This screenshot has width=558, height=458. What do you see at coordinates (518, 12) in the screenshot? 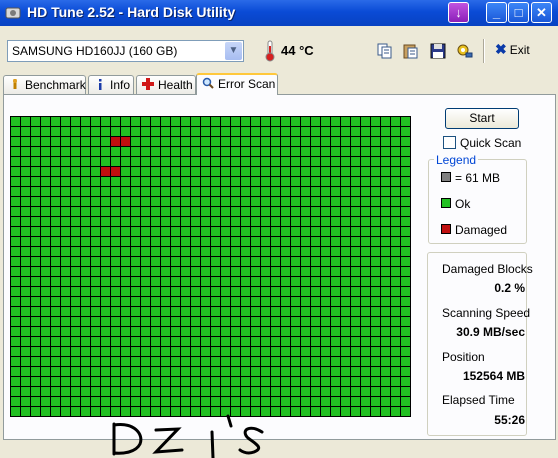
I see `maximize-button: □` at bounding box center [518, 12].